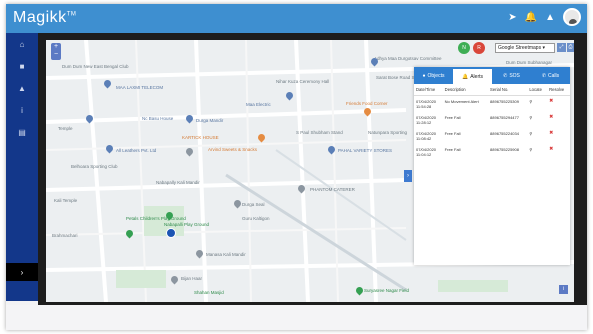  What do you see at coordinates (424, 75) in the screenshot?
I see `location-icon: ●` at bounding box center [424, 75].